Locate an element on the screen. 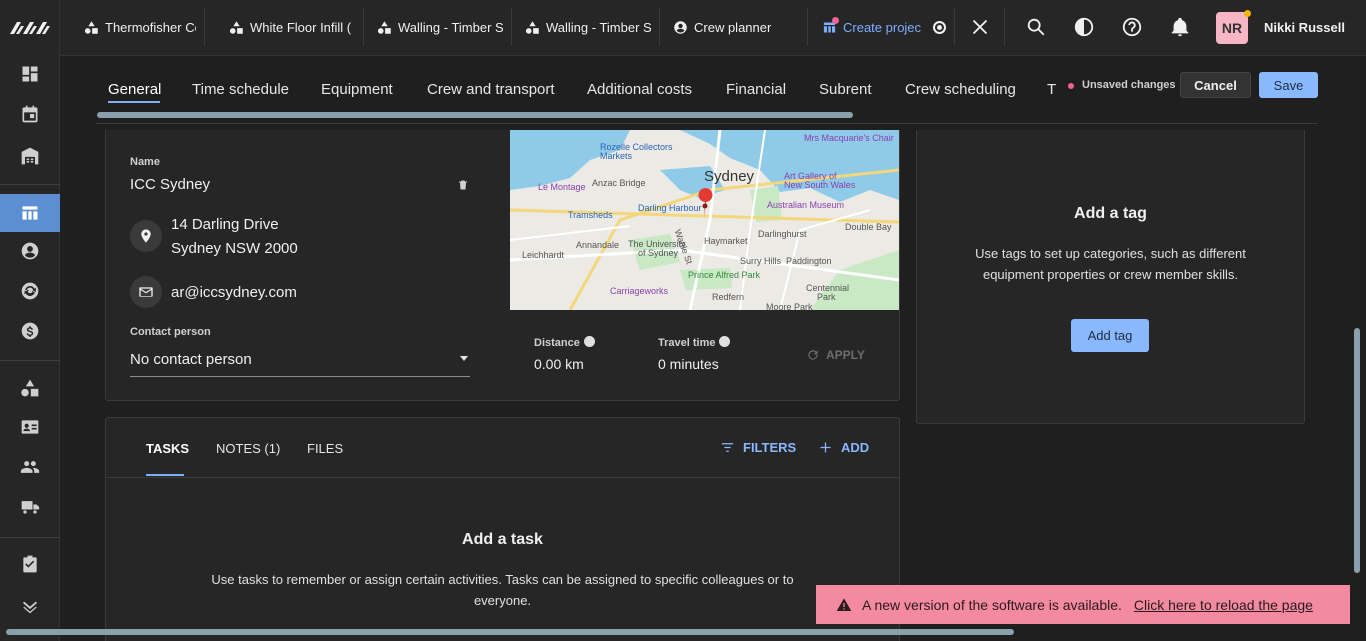 This screenshot has width=1366, height=641. dropdown-caret-icon is located at coordinates (464, 358).